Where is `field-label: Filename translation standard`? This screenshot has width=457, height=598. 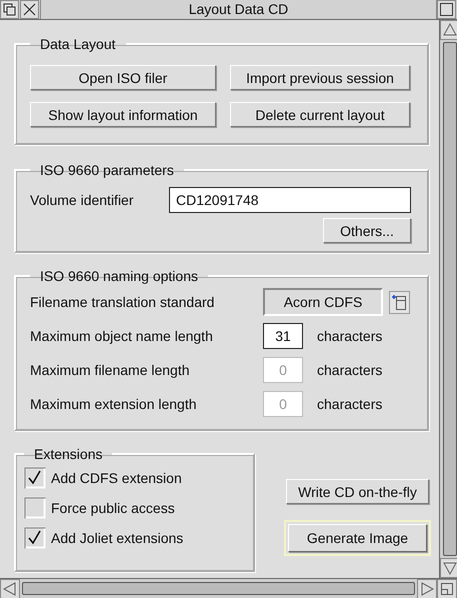
field-label: Filename translation standard is located at coordinates (123, 302).